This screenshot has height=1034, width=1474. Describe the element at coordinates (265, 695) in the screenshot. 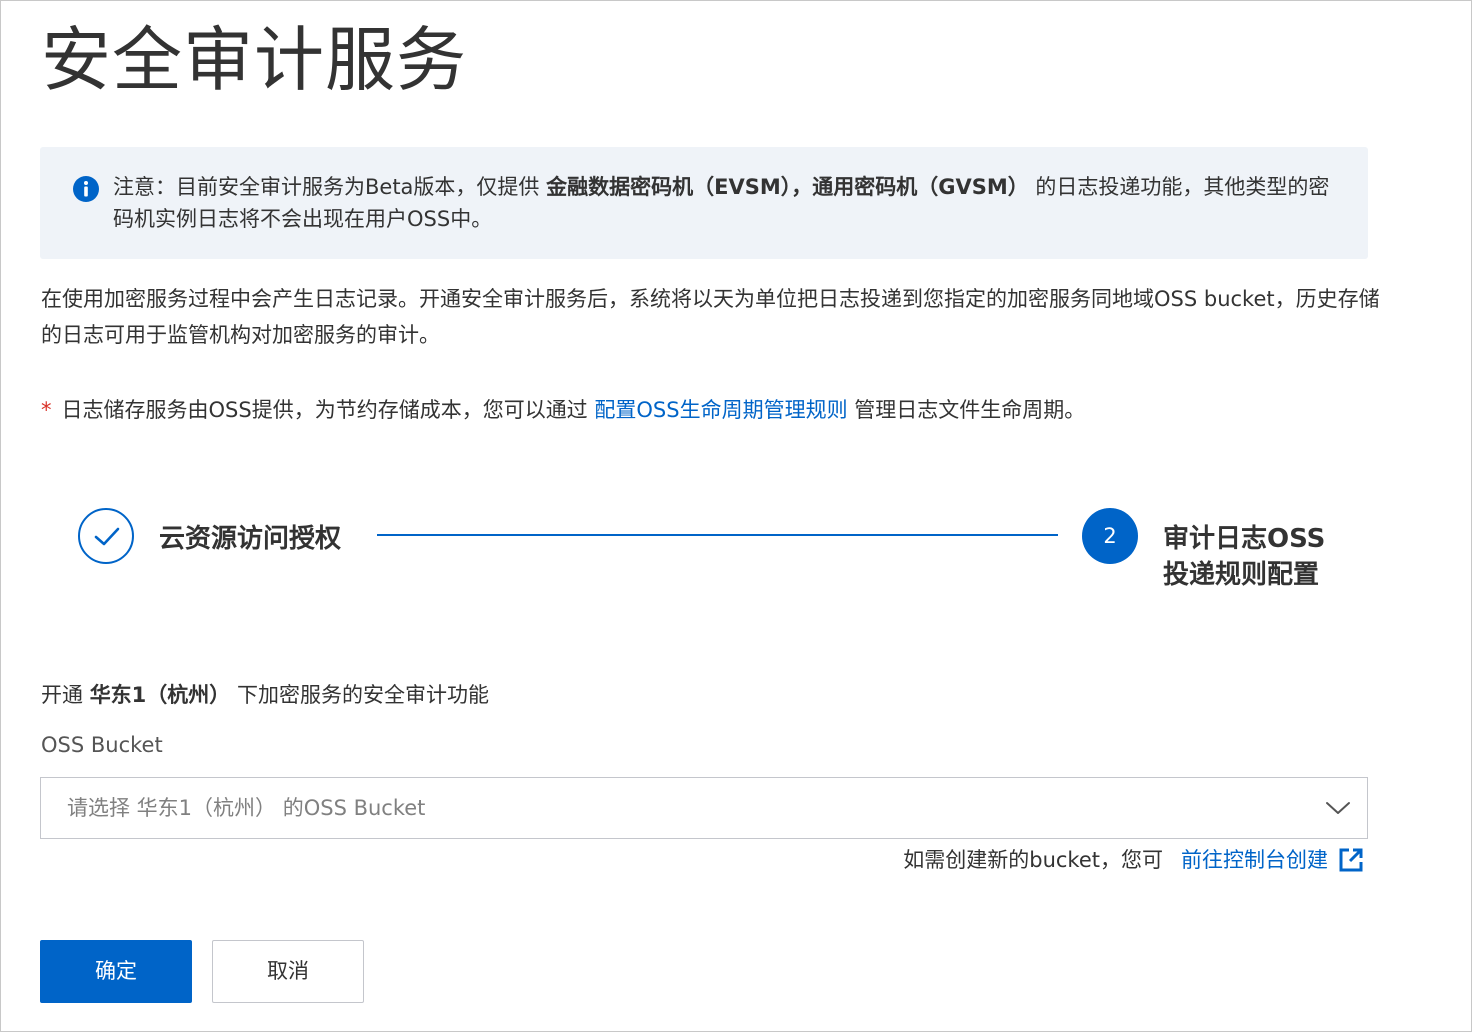

I see `region-statement: 开通 华东1（杭州） 下加密服务的安全审计功能` at that location.